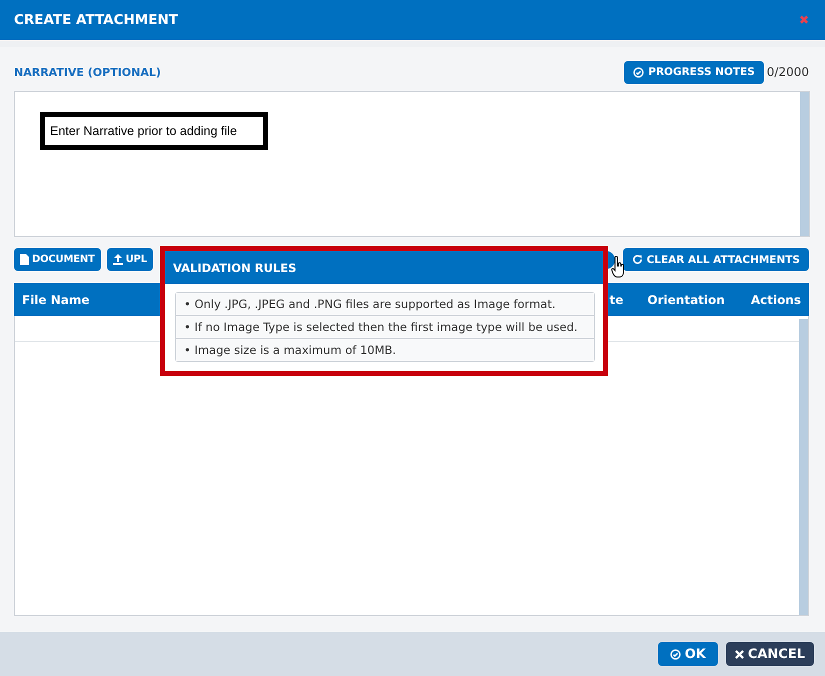 The width and height of the screenshot is (825, 676). I want to click on progress-notes-button: PROGRESS NOTES, so click(694, 72).